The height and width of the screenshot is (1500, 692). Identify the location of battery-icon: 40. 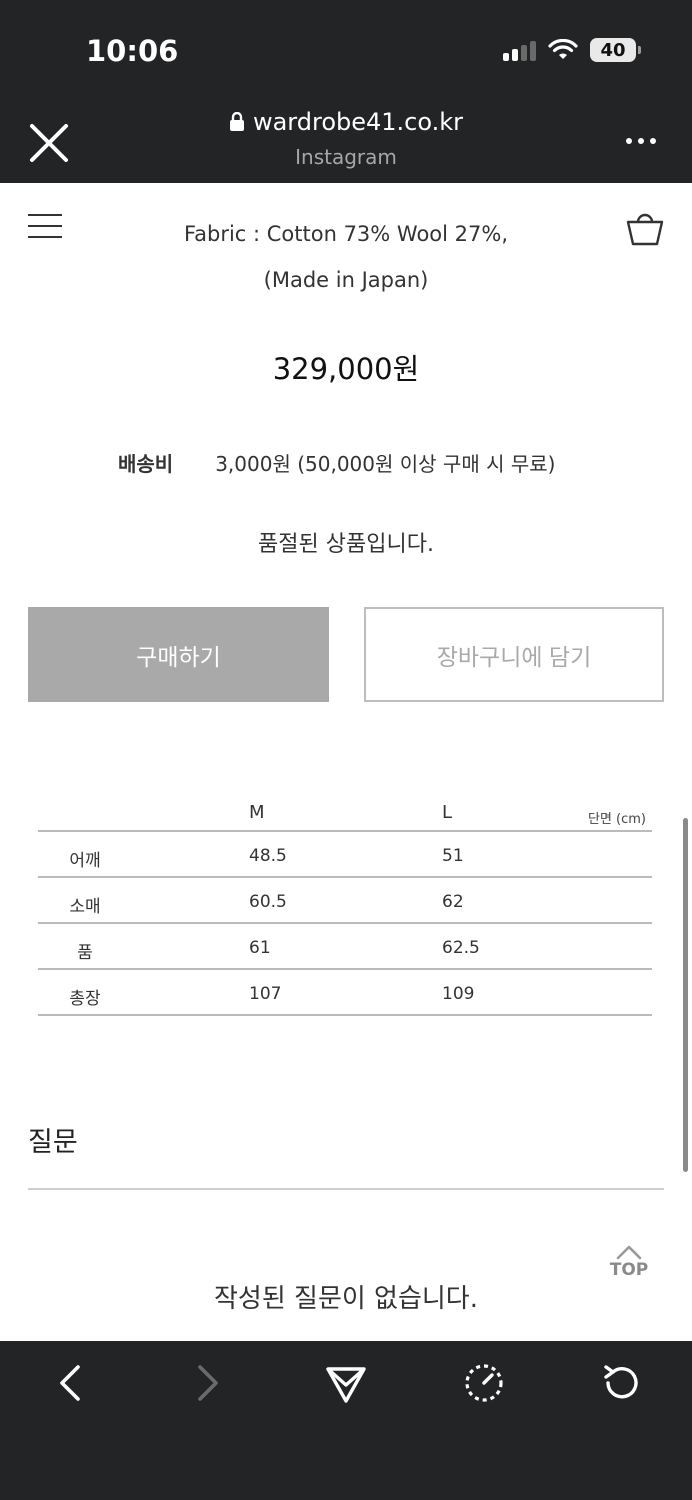
(615, 50).